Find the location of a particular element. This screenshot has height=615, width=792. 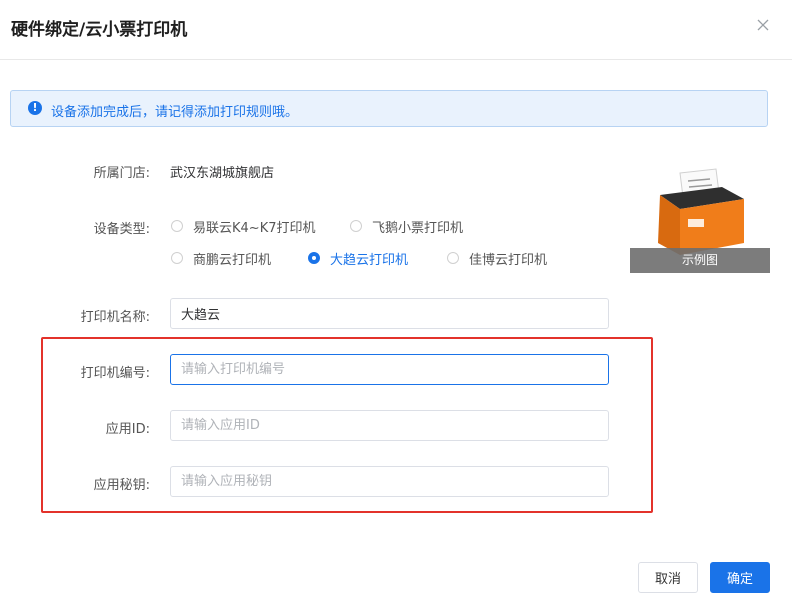

alert-text: 设备添加完成后，请记得添加打印规则哦。 is located at coordinates (175, 112).